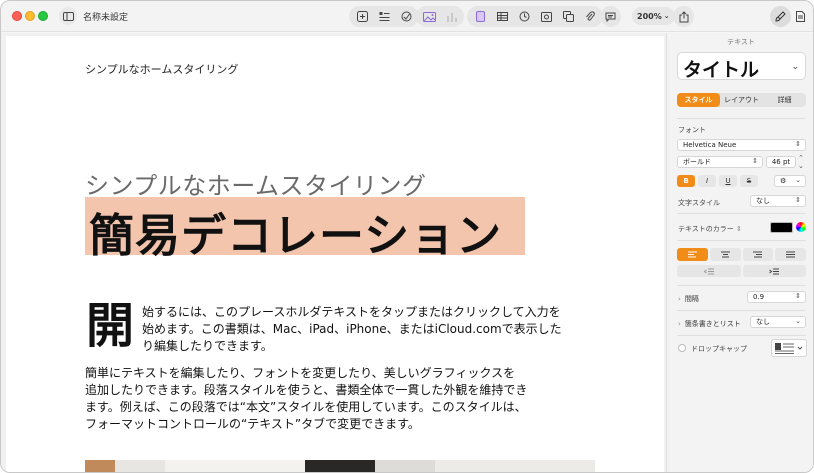  I want to click on share-button, so click(683, 16).